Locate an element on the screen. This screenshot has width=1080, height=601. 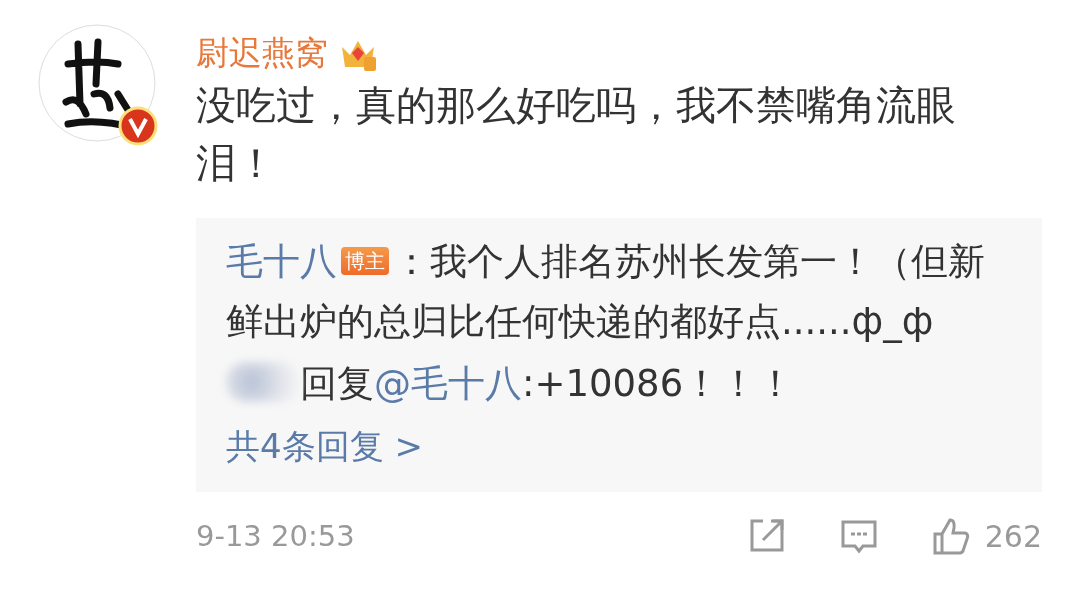
timestamp: 9-13 20:53 is located at coordinates (276, 536).